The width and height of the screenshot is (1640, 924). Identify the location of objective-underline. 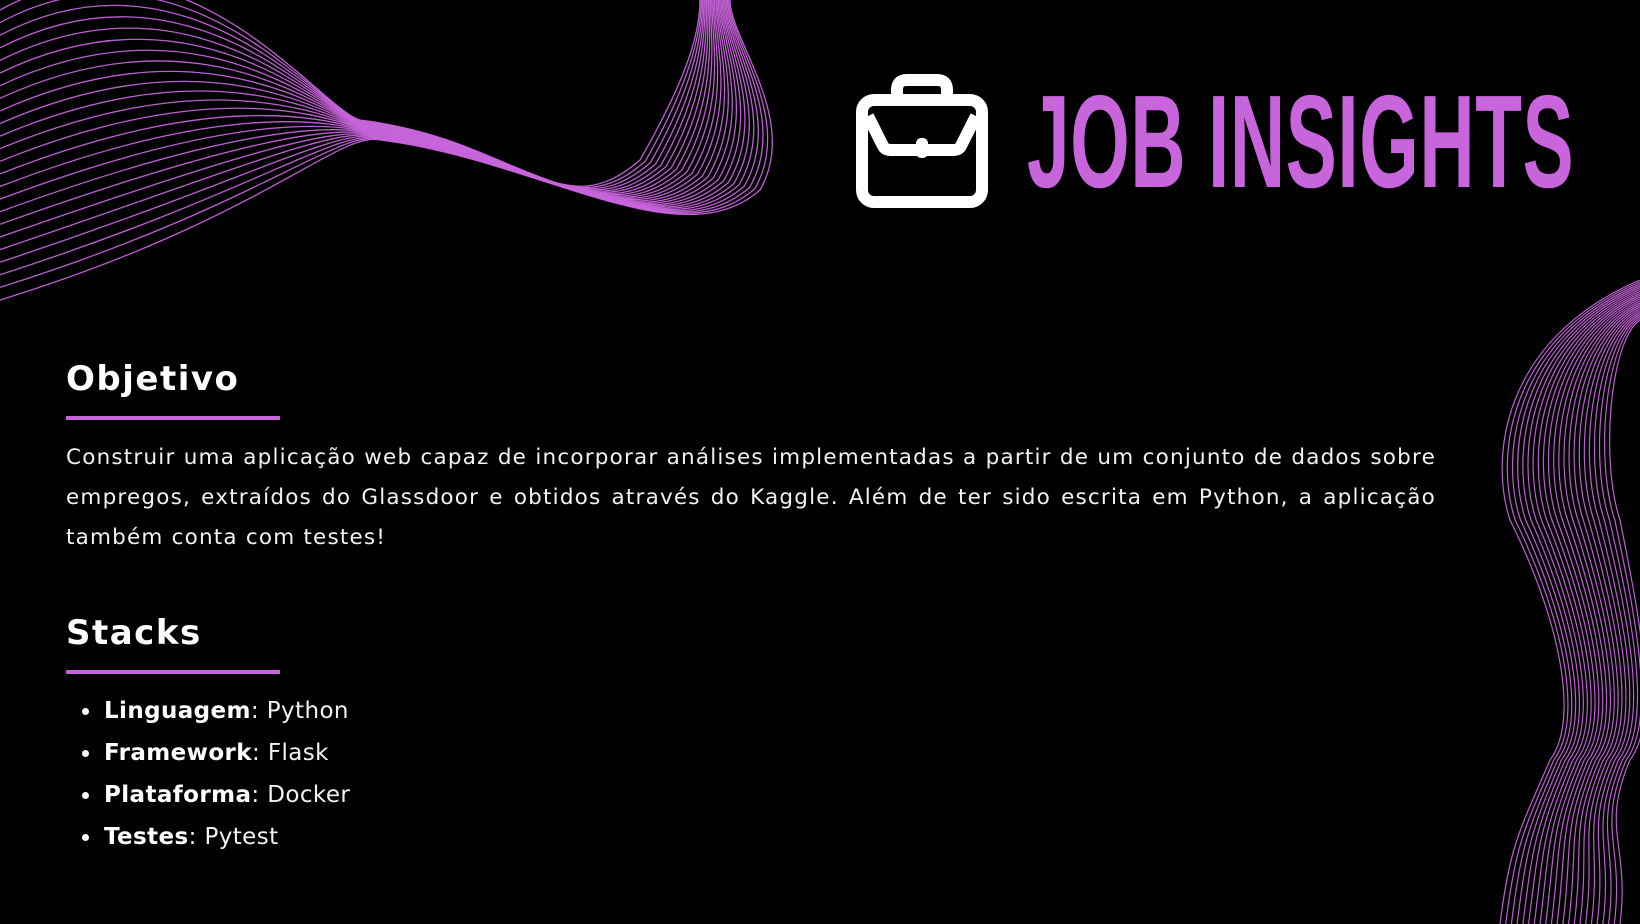
(173, 418).